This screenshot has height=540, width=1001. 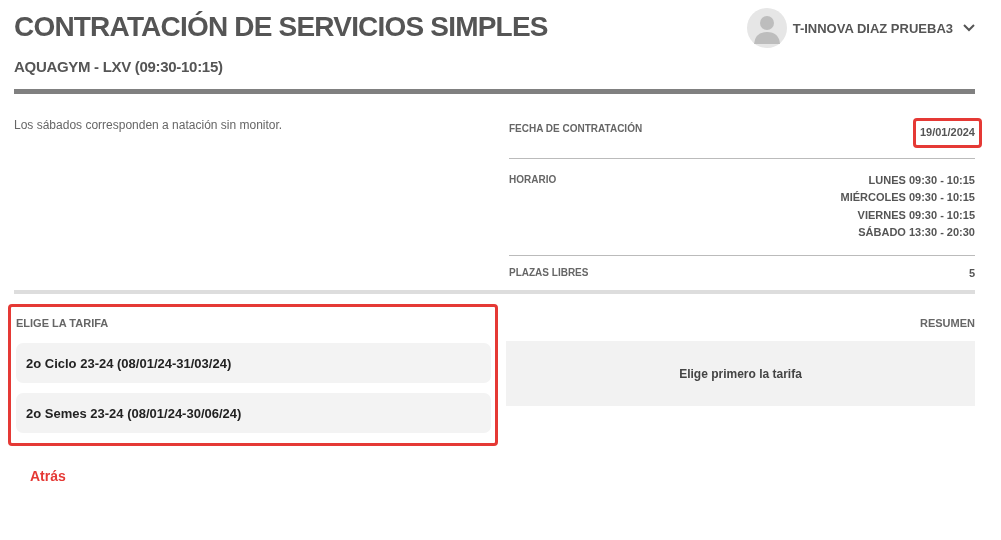 What do you see at coordinates (576, 127) in the screenshot?
I see `detail-label: FECHA DE CONTRATACIÓN` at bounding box center [576, 127].